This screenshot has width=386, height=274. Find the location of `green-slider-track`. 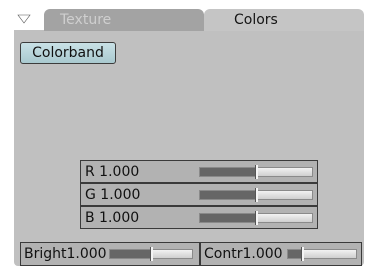

green-slider-track is located at coordinates (256, 195).